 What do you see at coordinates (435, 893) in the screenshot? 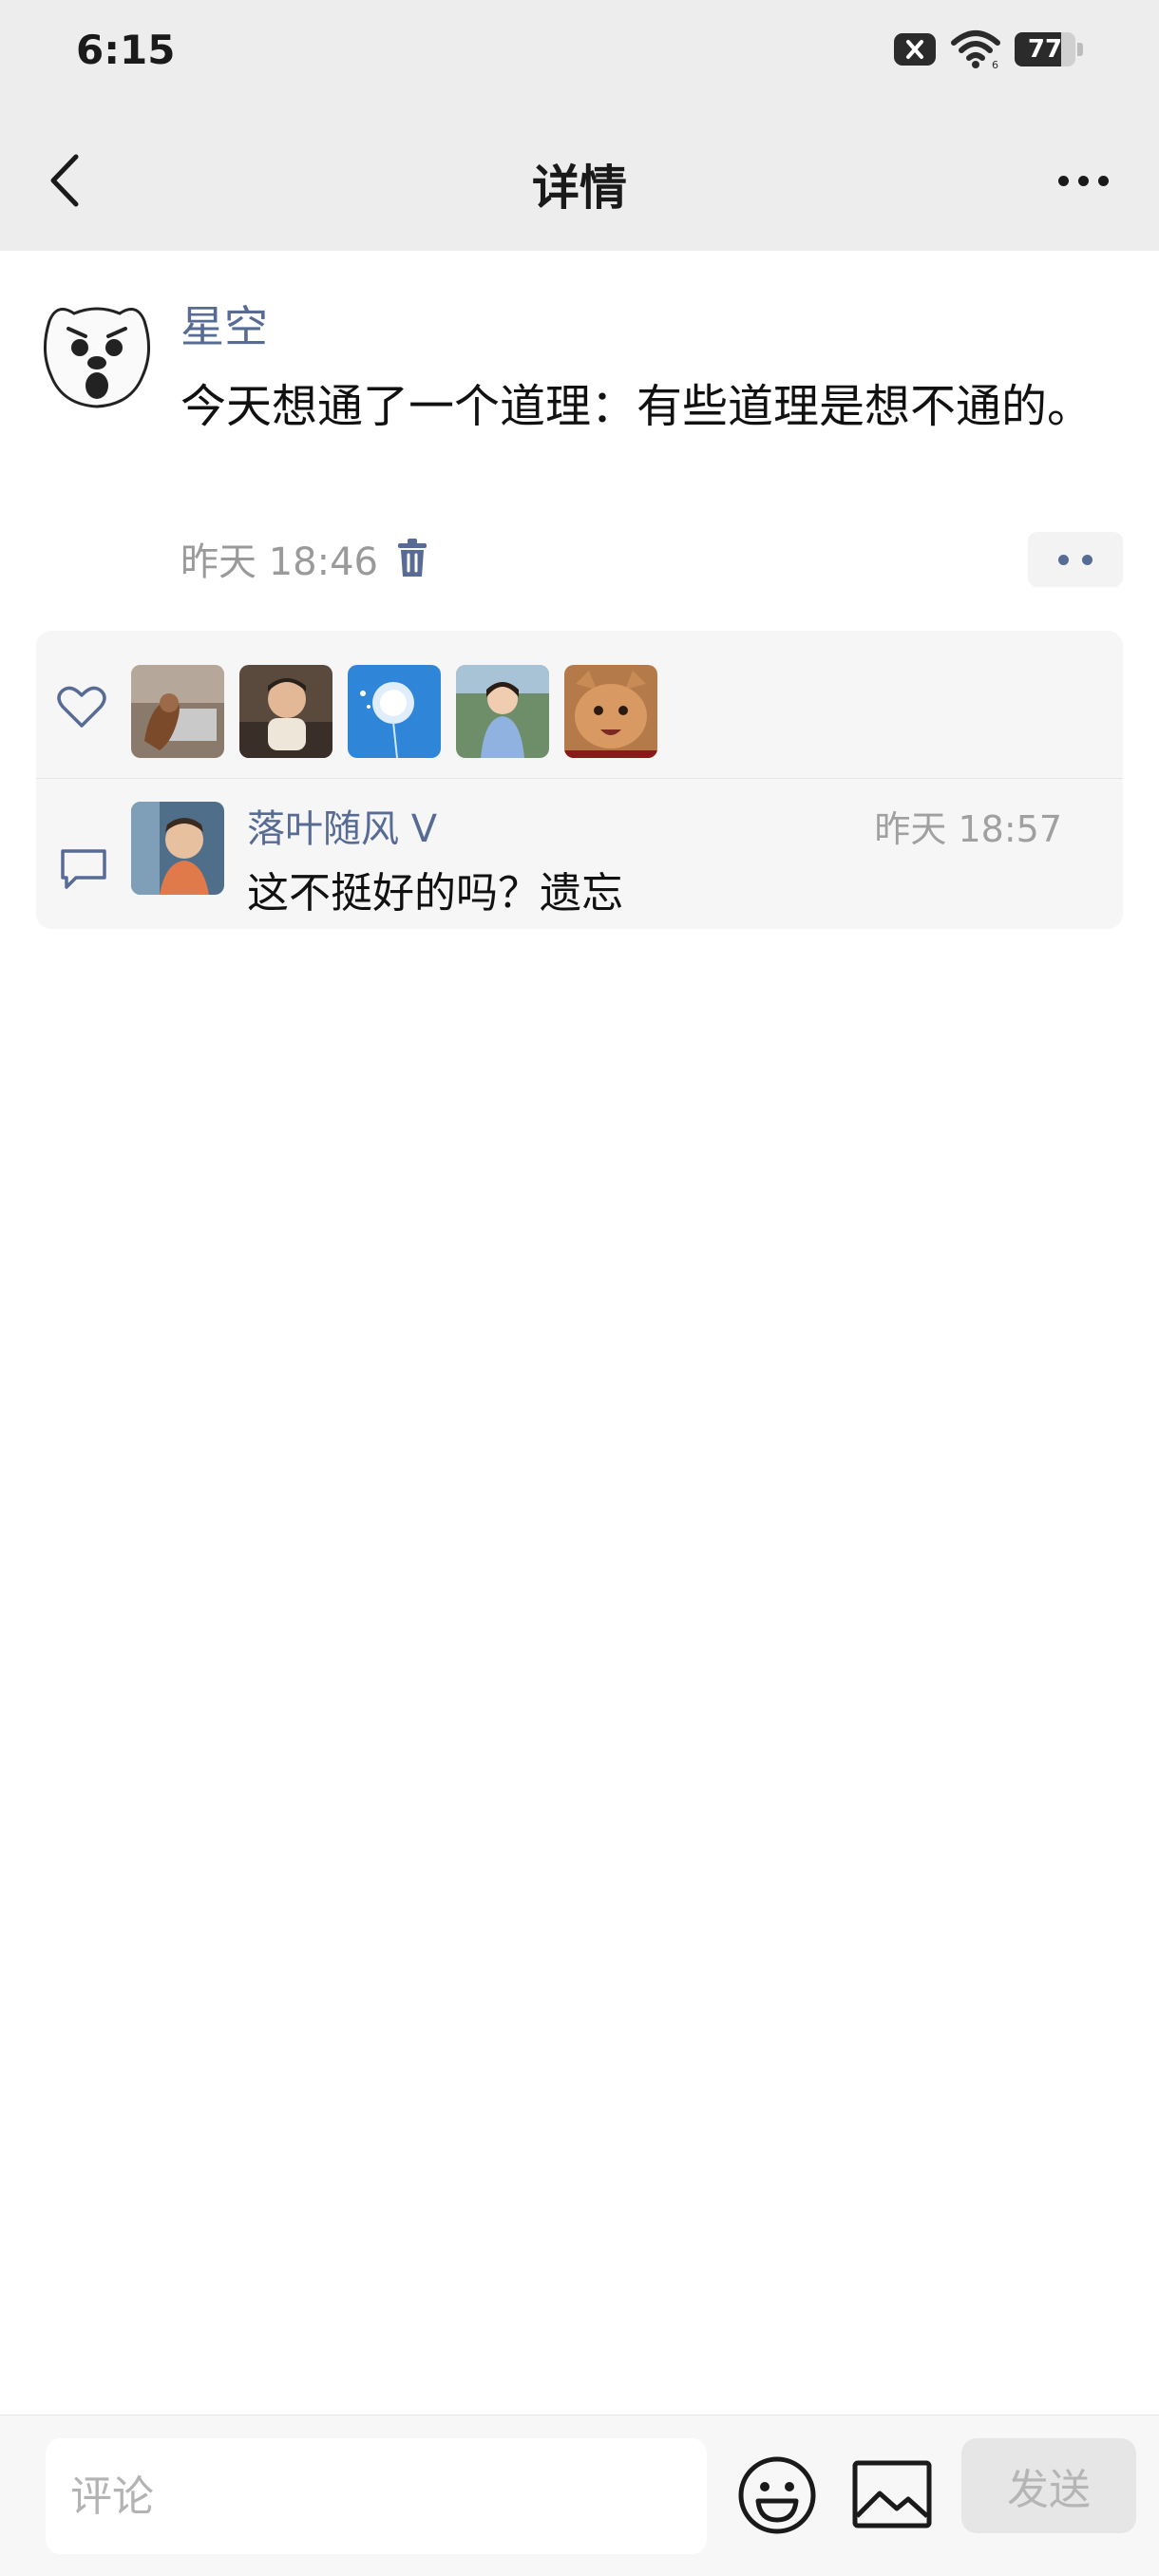
I see `comment-text: 这不挺好的吗？遗忘` at bounding box center [435, 893].